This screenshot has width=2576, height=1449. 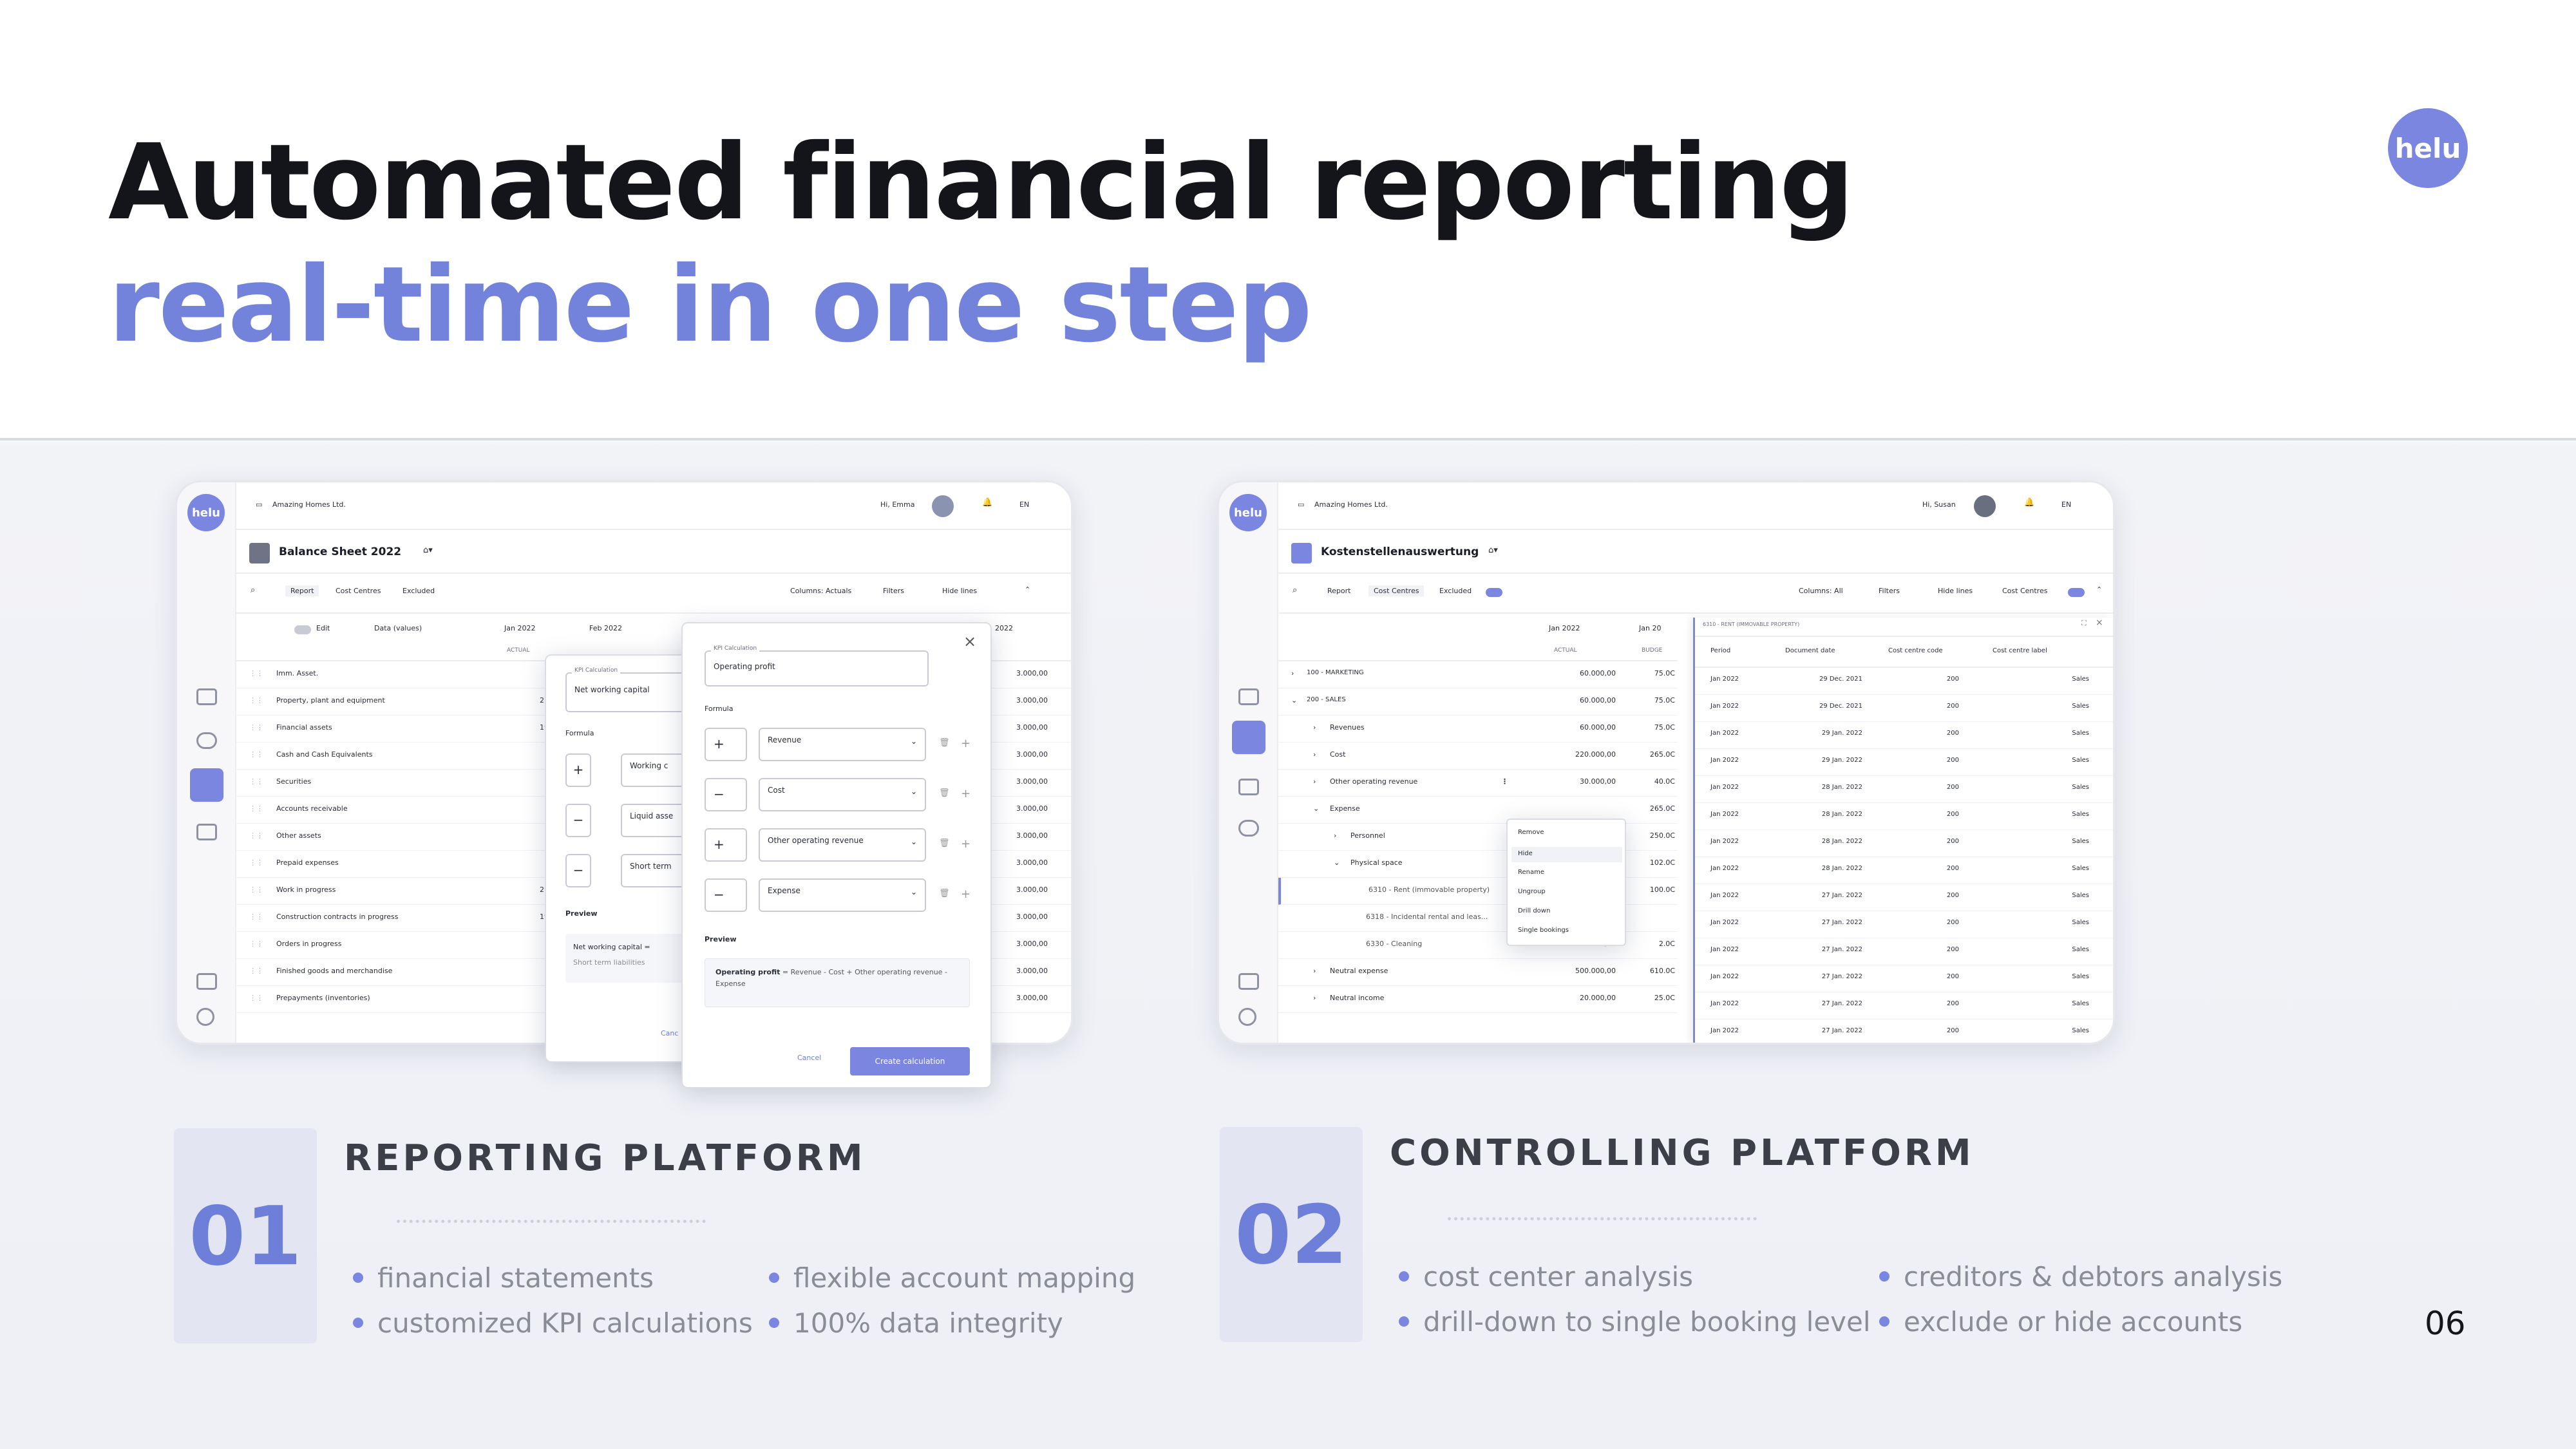 I want to click on menu-item-remove: Remove, so click(x=1531, y=833).